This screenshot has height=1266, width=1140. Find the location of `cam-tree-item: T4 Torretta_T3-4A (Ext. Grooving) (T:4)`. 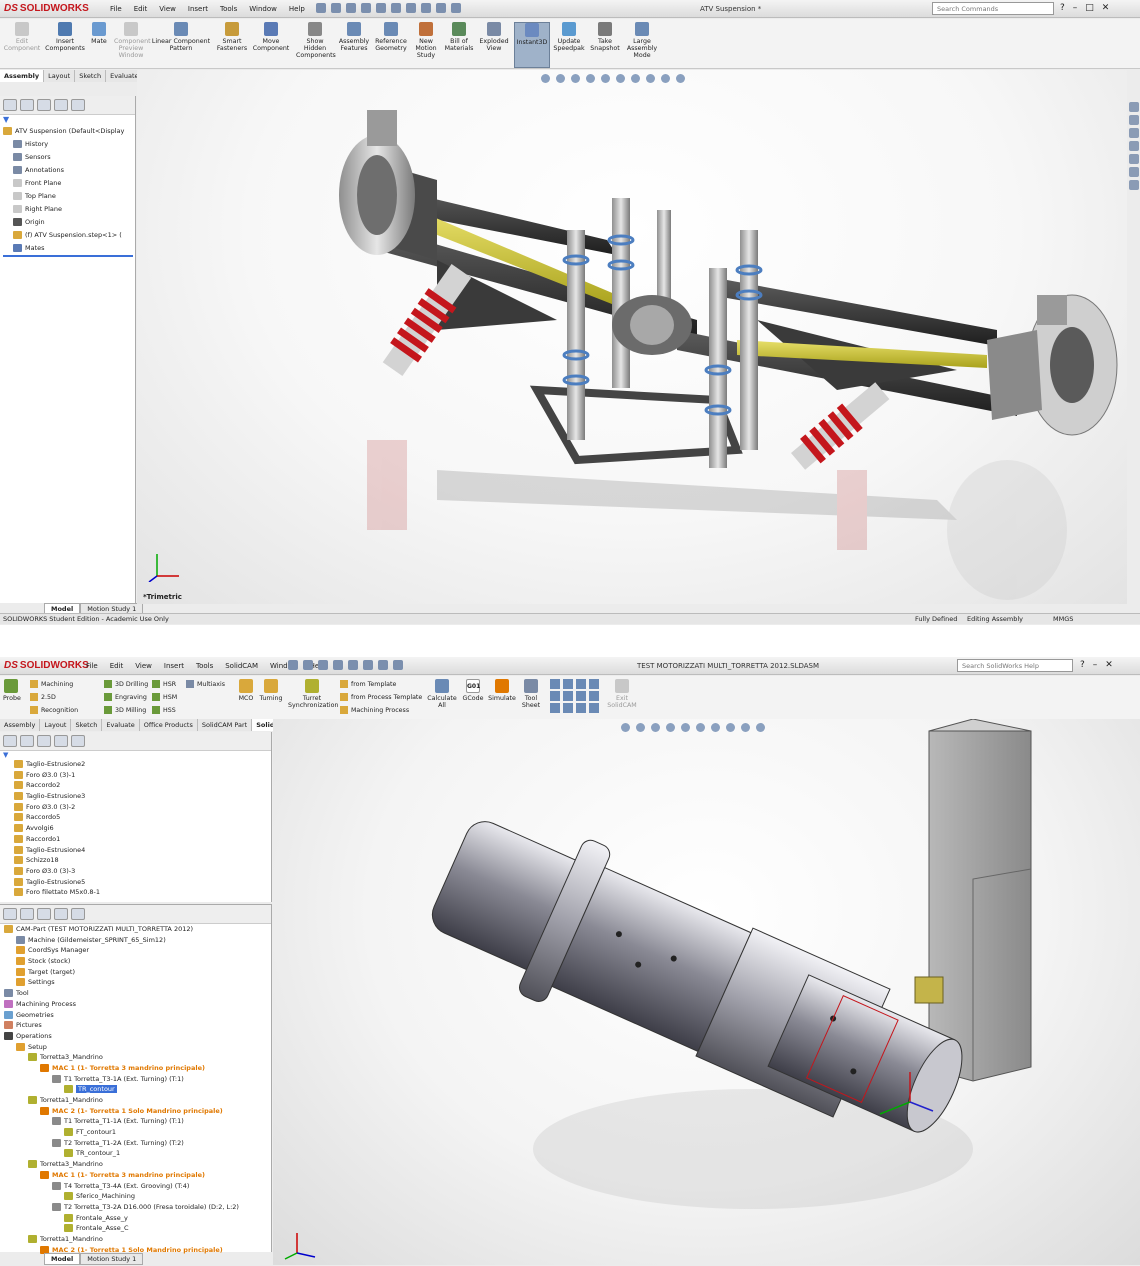

cam-tree-item: T4 Torretta_T3-4A (Ext. Grooving) (T:4) is located at coordinates (135, 1186).